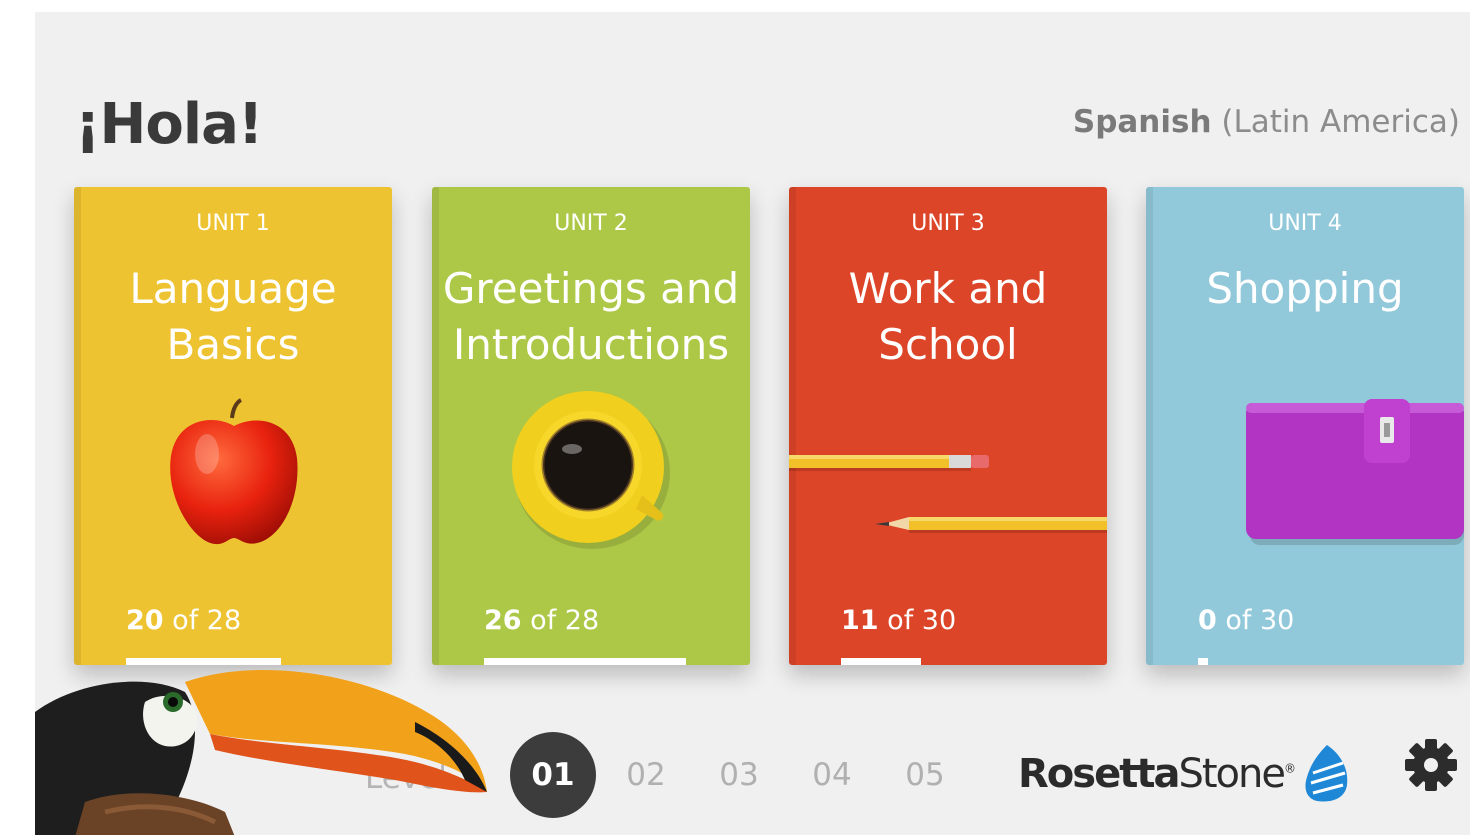  What do you see at coordinates (948, 344) in the screenshot?
I see `unit-title-line: School` at bounding box center [948, 344].